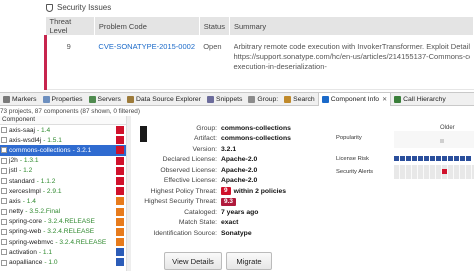 This screenshot has width=474, height=271. I want to click on list-item: jstl - 1.2, so click(63, 171).